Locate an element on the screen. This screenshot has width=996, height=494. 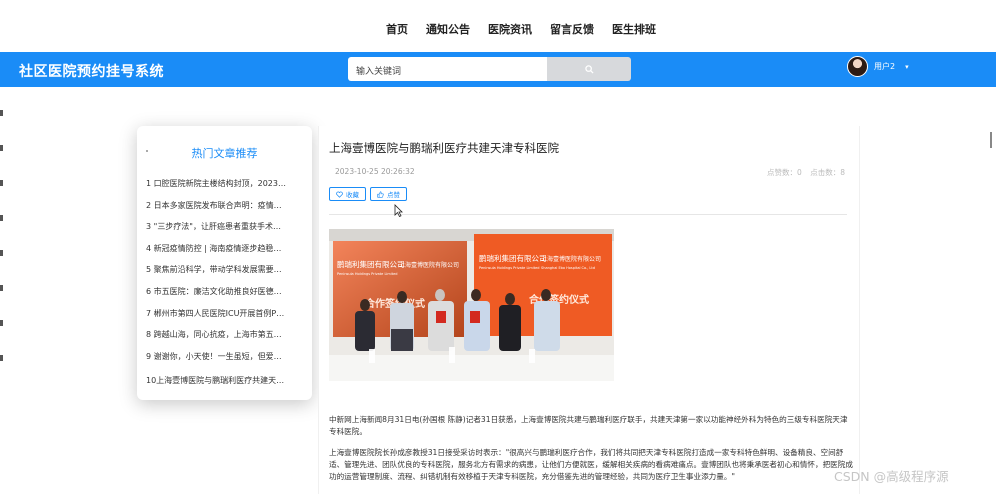
nav-item-hospital-news: 医院资讯 is located at coordinates (510, 29).